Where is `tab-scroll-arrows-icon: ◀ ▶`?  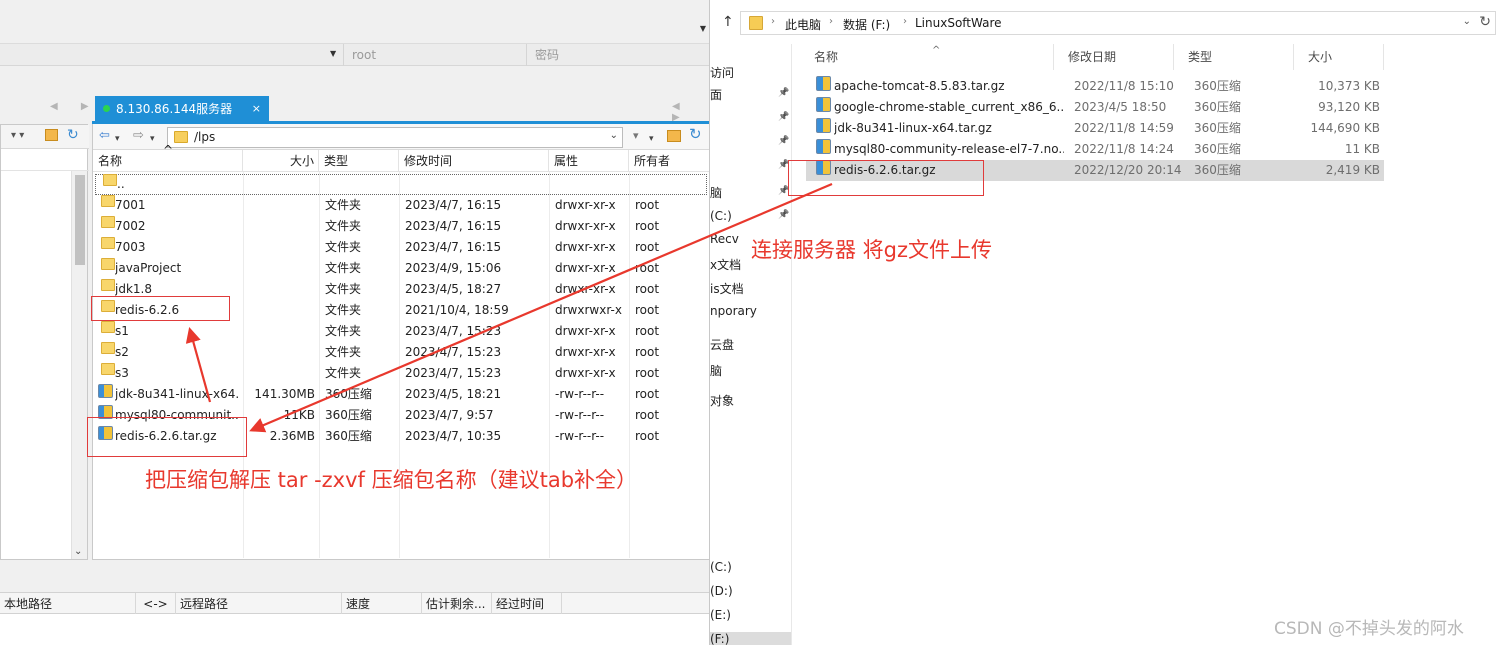
tab-scroll-arrows-icon: ◀ ▶ is located at coordinates (74, 106).